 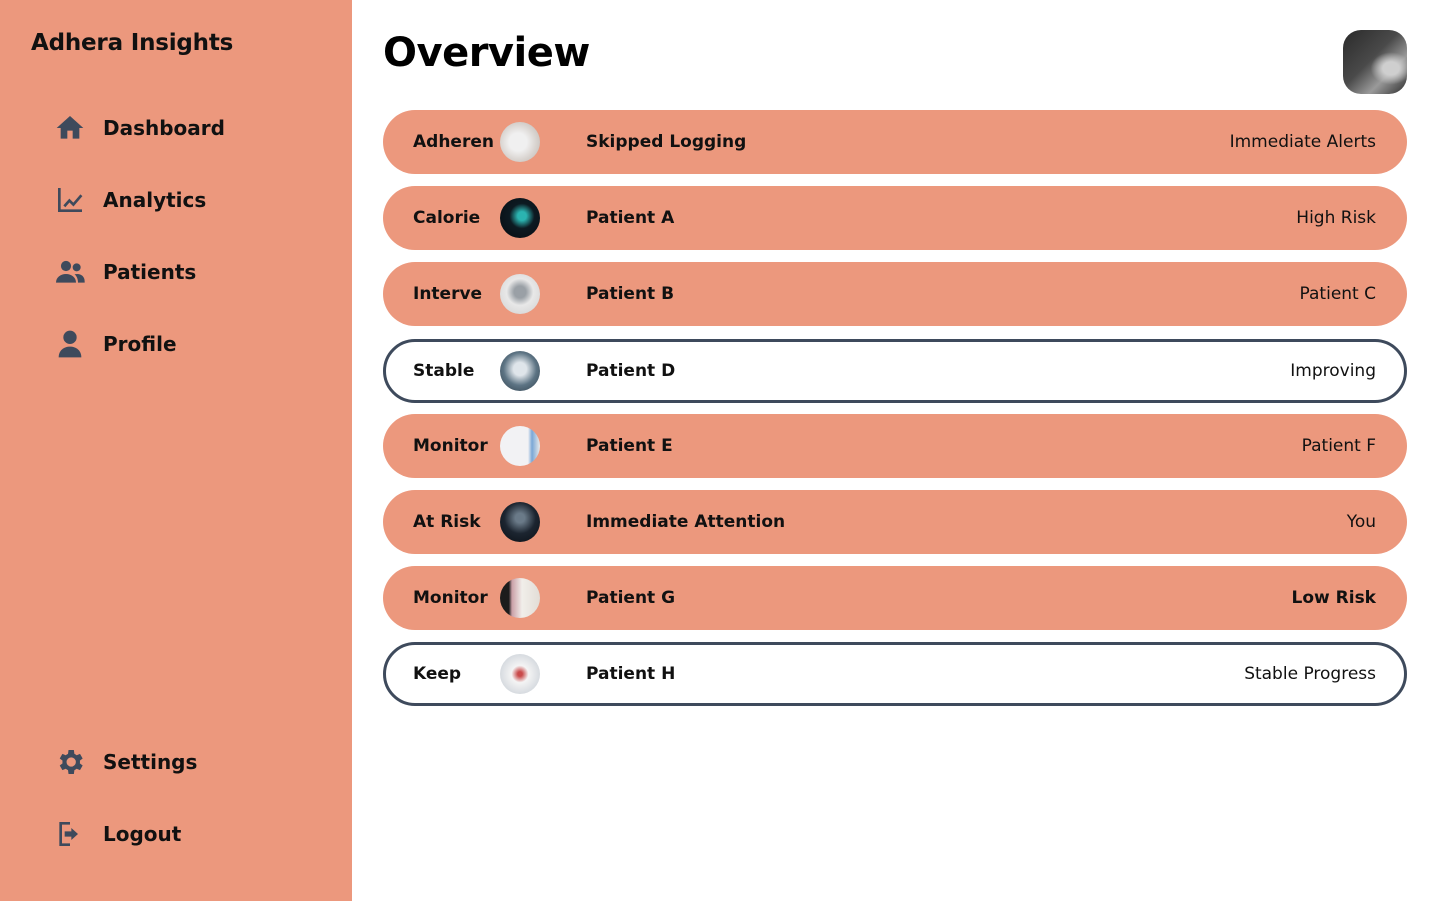 What do you see at coordinates (155, 200) in the screenshot?
I see `sidebar-item-label: Analytics` at bounding box center [155, 200].